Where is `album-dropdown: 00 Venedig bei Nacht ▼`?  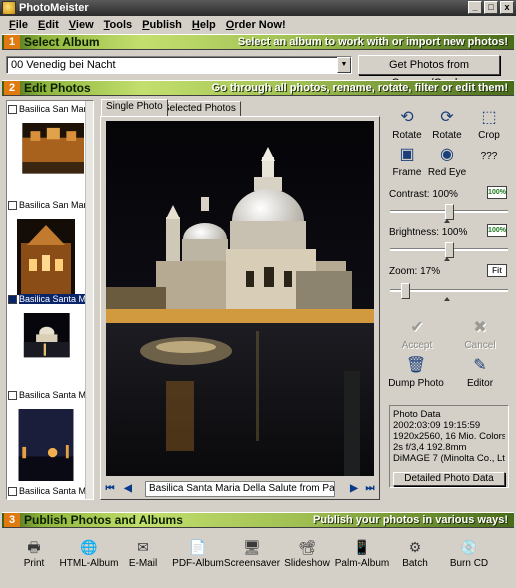 album-dropdown: 00 Venedig bei Nacht ▼ is located at coordinates (179, 65).